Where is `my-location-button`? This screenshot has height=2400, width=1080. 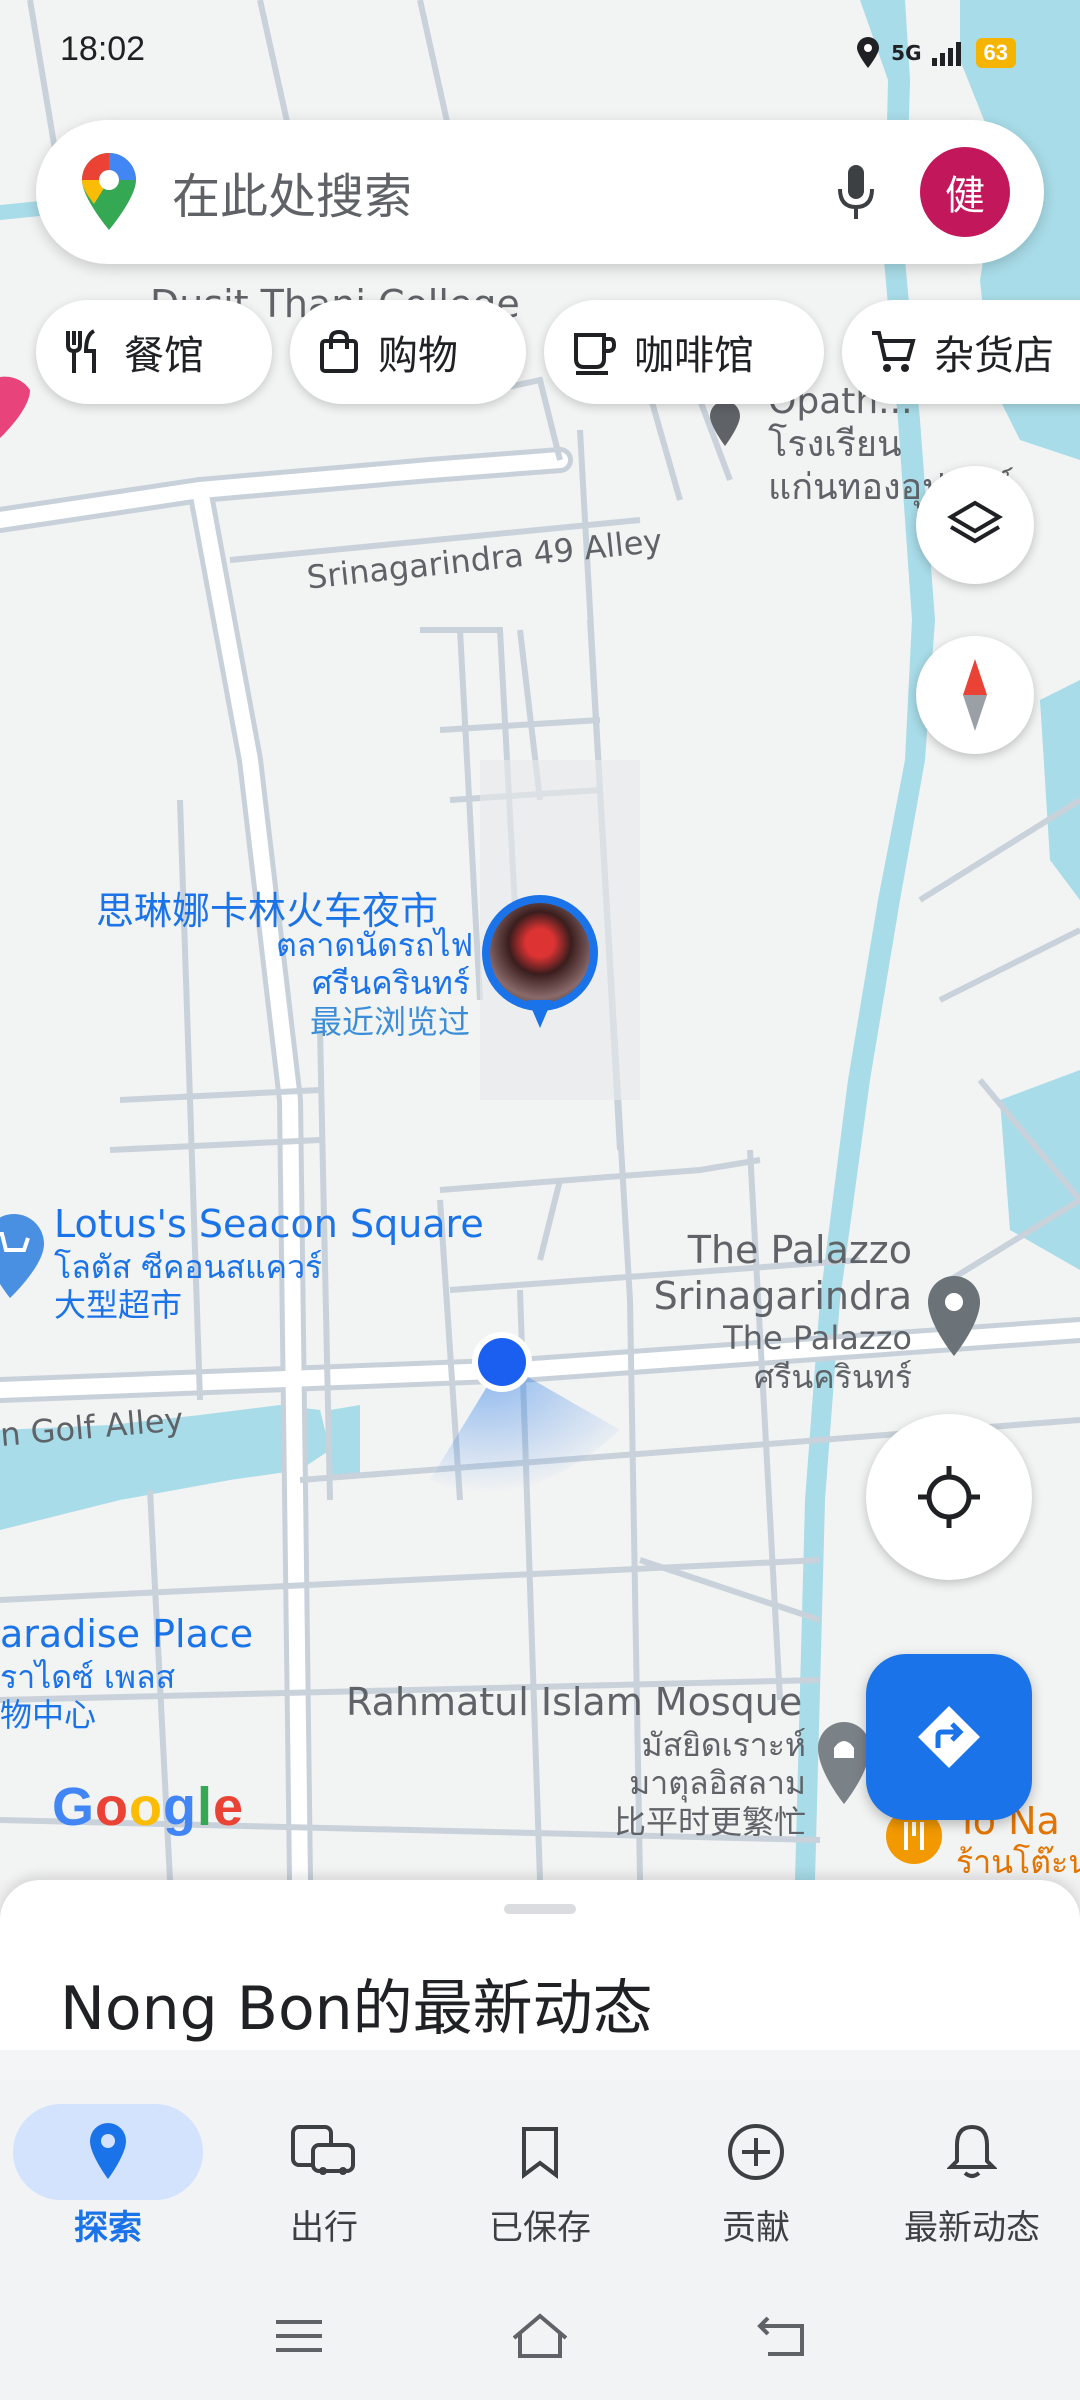
my-location-button is located at coordinates (949, 1497).